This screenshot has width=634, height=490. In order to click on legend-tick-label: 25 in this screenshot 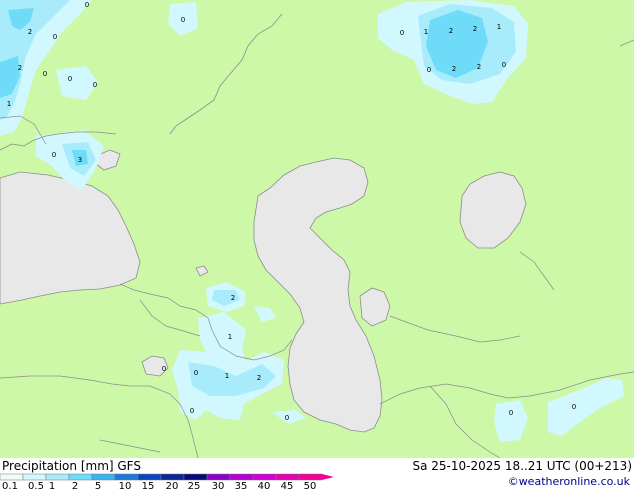, I will do `click(194, 485)`.